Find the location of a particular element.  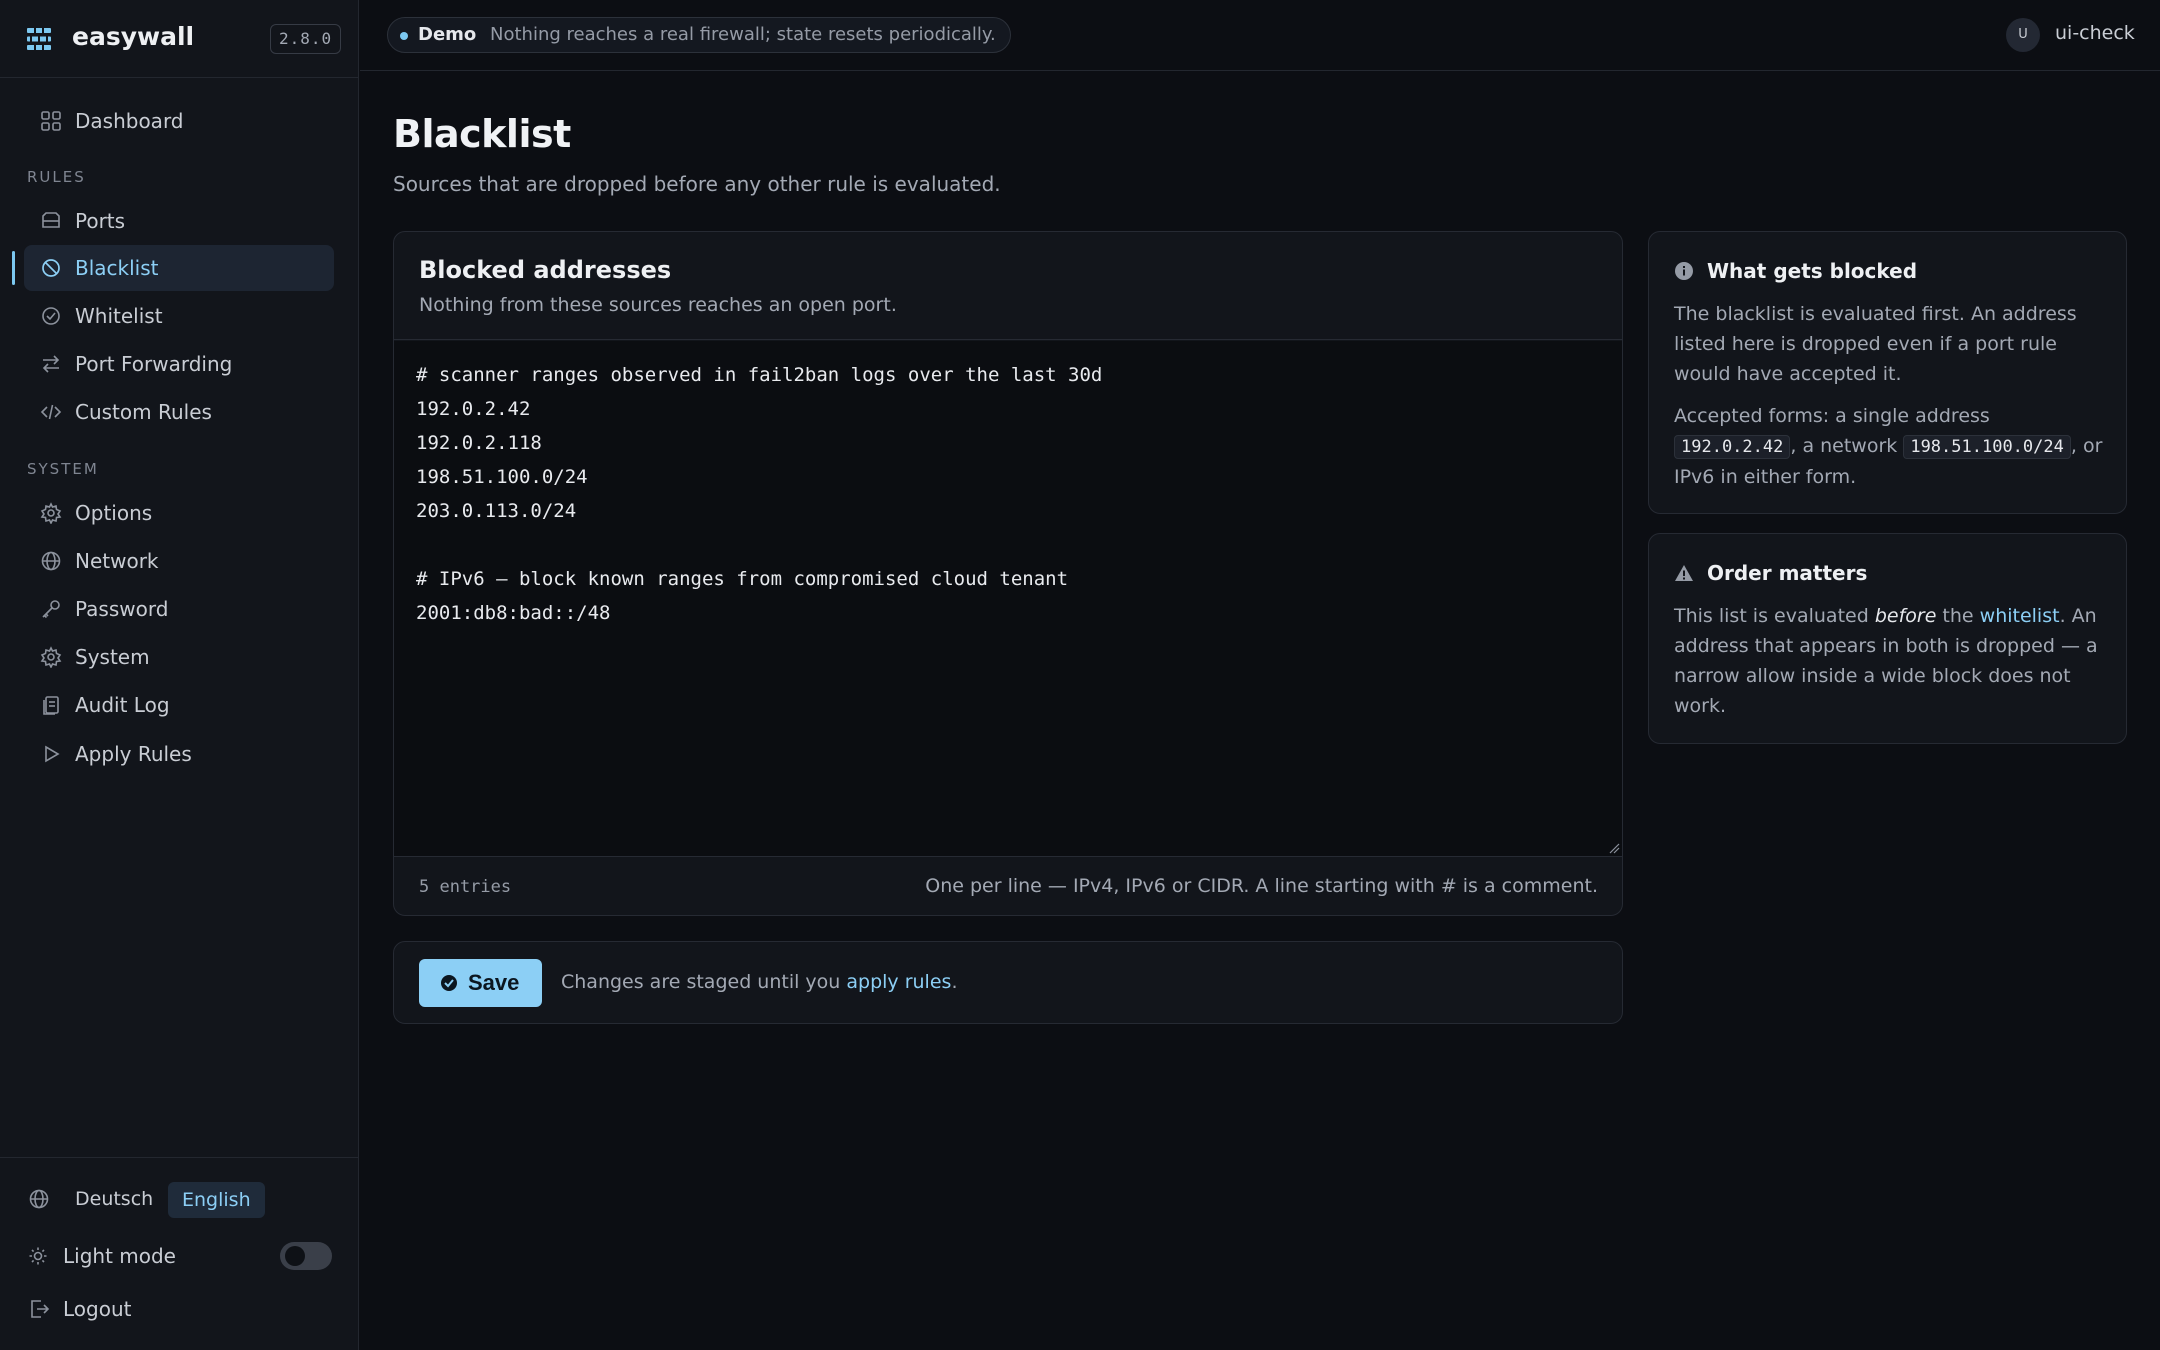

info-title: What gets blocked is located at coordinates (1812, 271).